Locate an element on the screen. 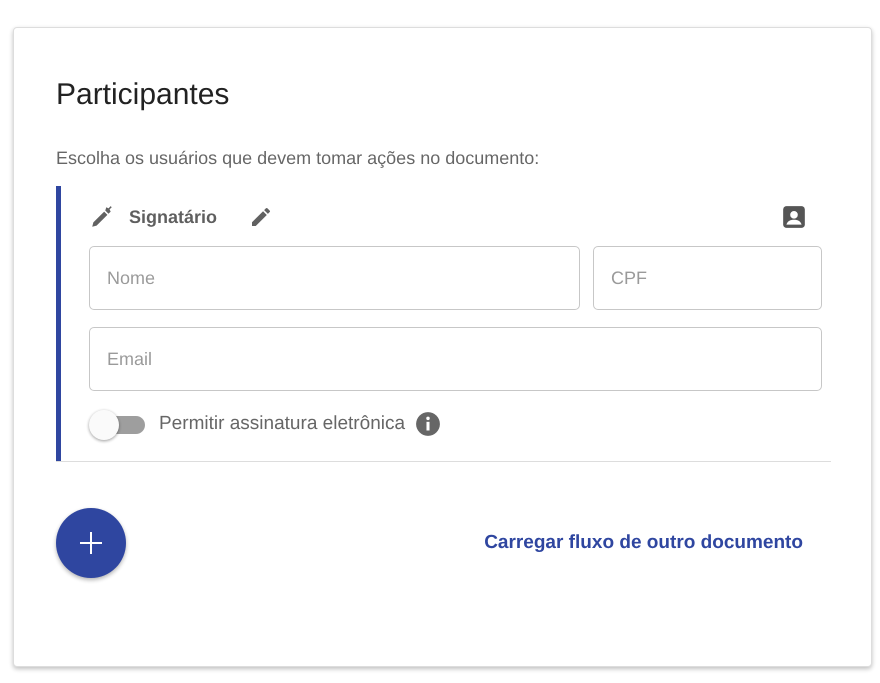 Image resolution: width=880 pixels, height=683 pixels. plus-icon is located at coordinates (91, 543).